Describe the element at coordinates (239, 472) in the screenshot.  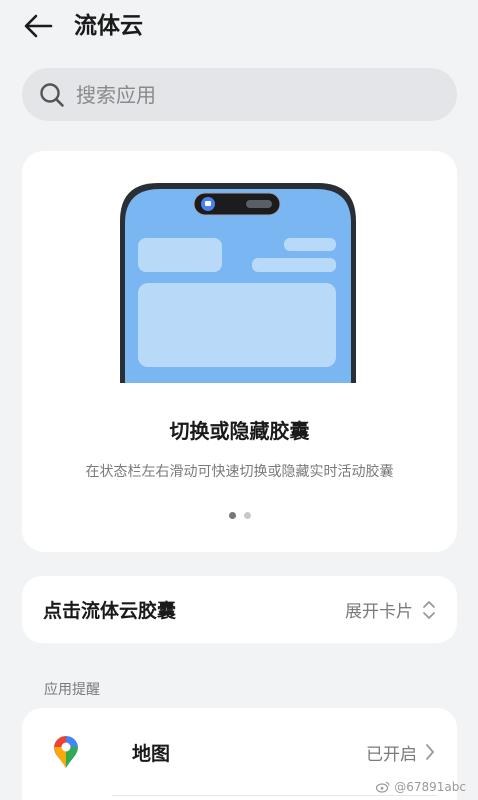
I see `feature-description: 在状态栏左右滑动可快速切换或隐藏实时活动胶囊` at that location.